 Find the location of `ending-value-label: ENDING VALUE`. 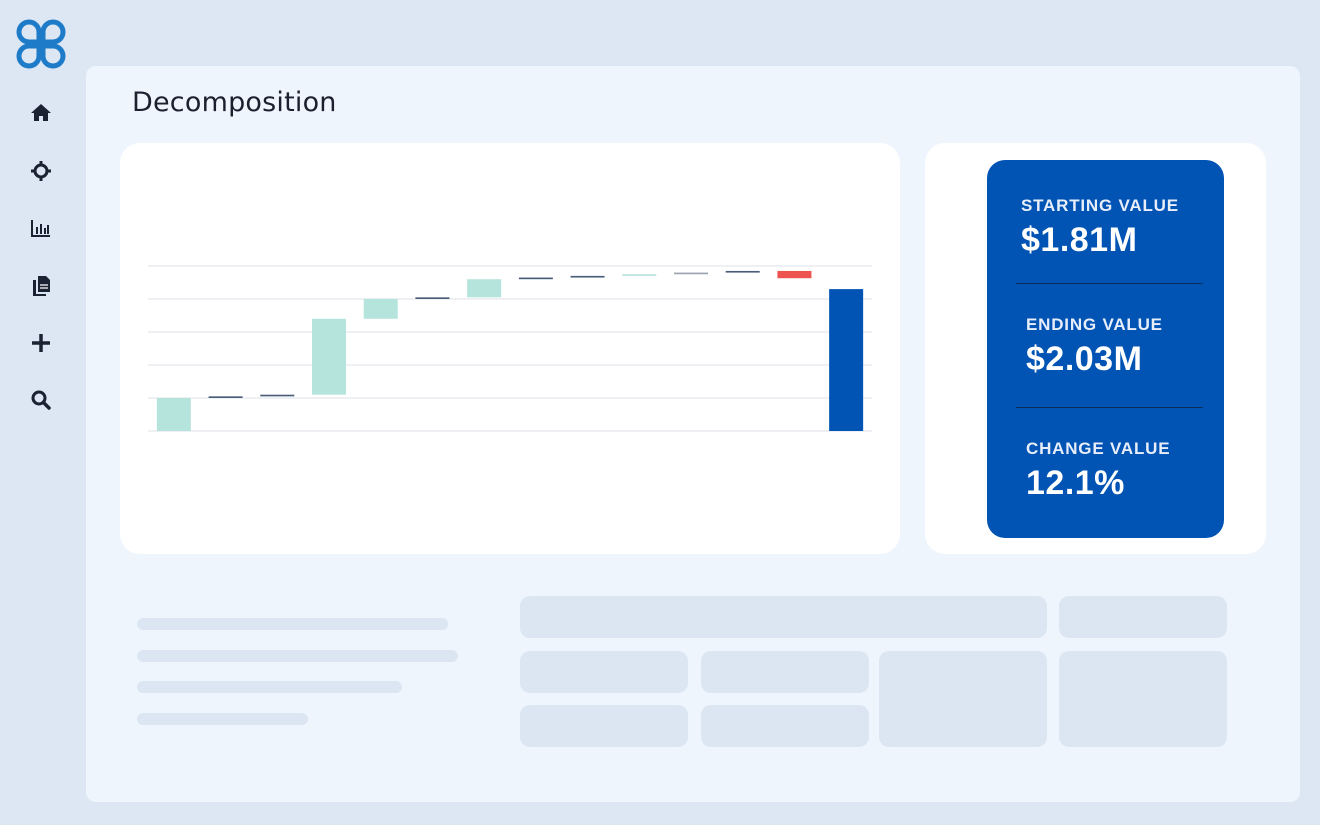

ending-value-label: ENDING VALUE is located at coordinates (1094, 324).